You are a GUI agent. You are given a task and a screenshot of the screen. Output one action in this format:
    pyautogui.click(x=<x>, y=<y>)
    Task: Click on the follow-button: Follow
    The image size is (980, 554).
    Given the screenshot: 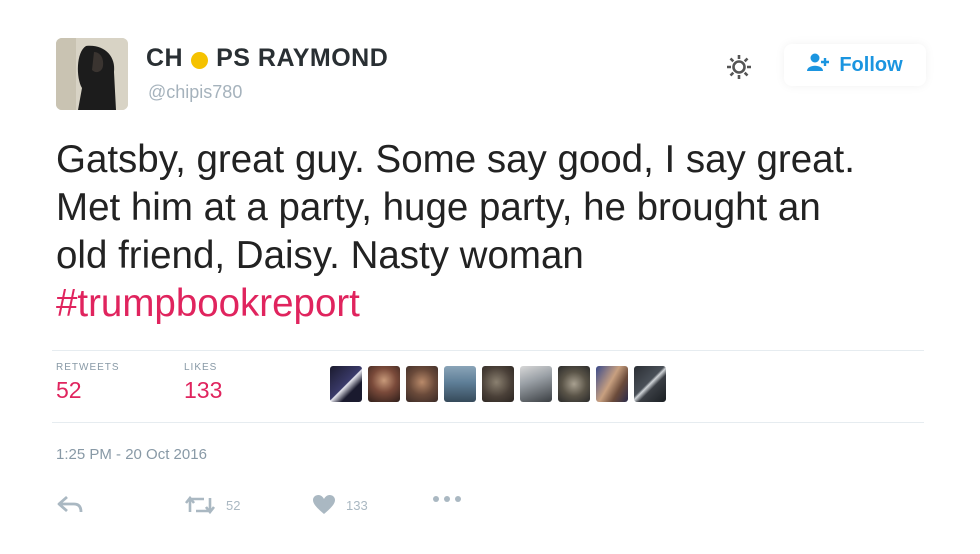 What is the action you would take?
    pyautogui.click(x=855, y=65)
    